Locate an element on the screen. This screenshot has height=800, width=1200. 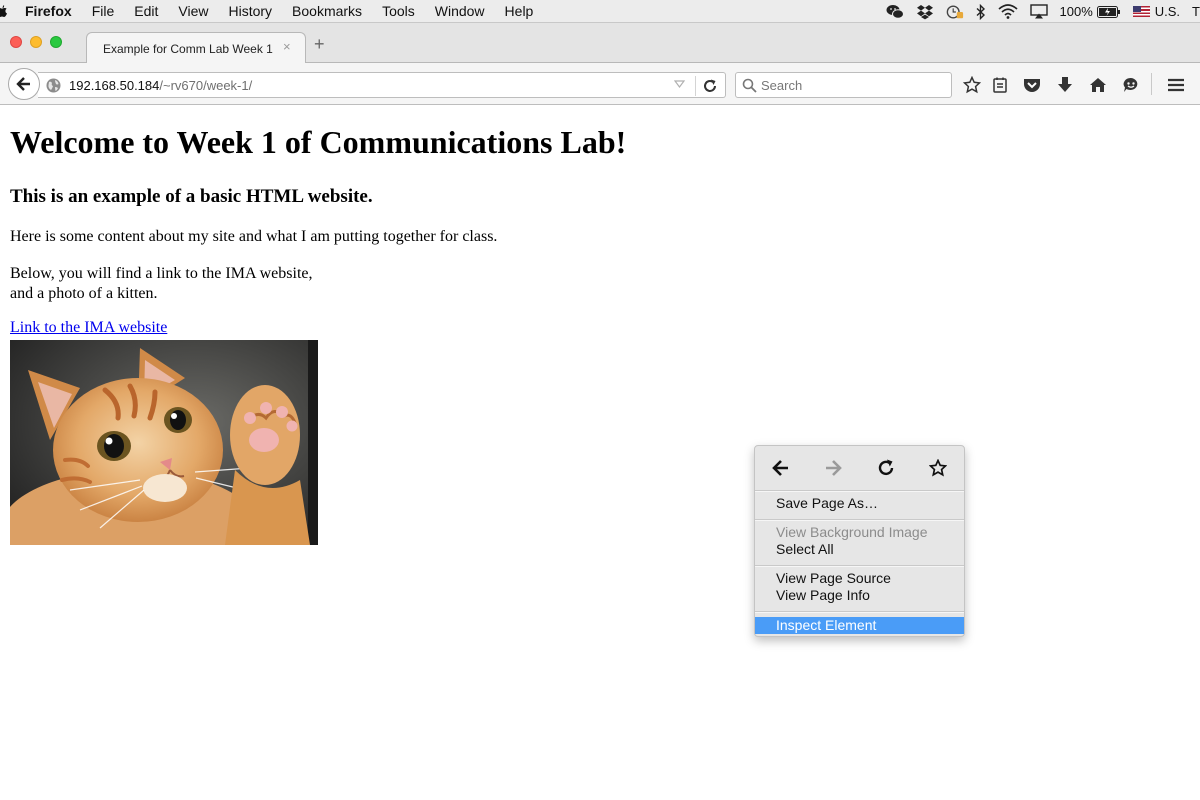
menu-file: File is located at coordinates (103, 11).